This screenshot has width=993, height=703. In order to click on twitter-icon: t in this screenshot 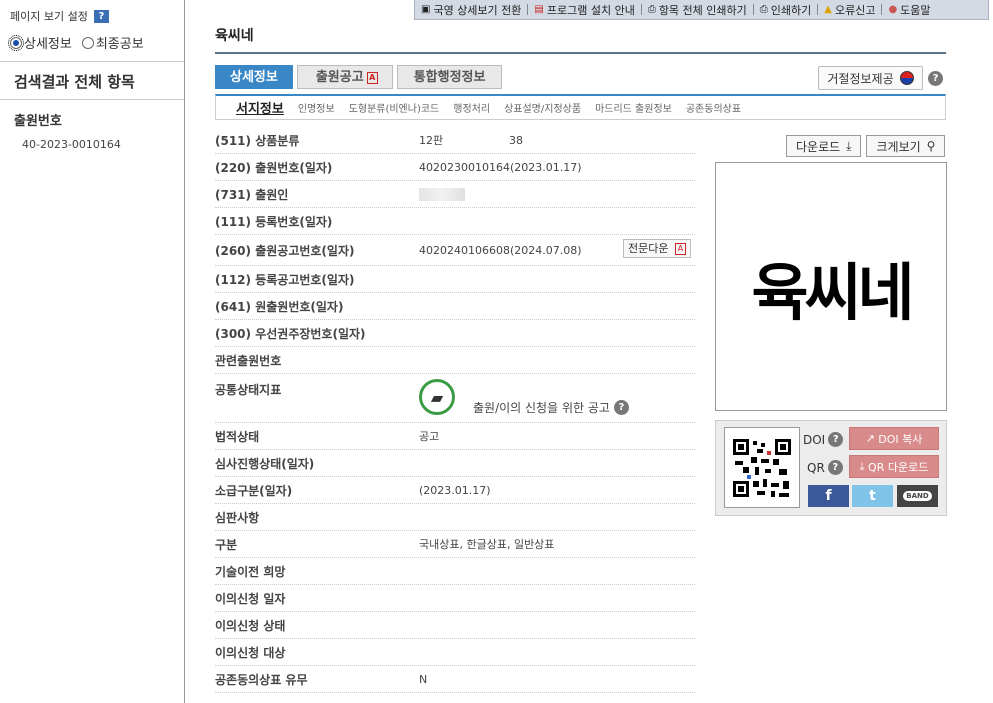, I will do `click(872, 496)`.